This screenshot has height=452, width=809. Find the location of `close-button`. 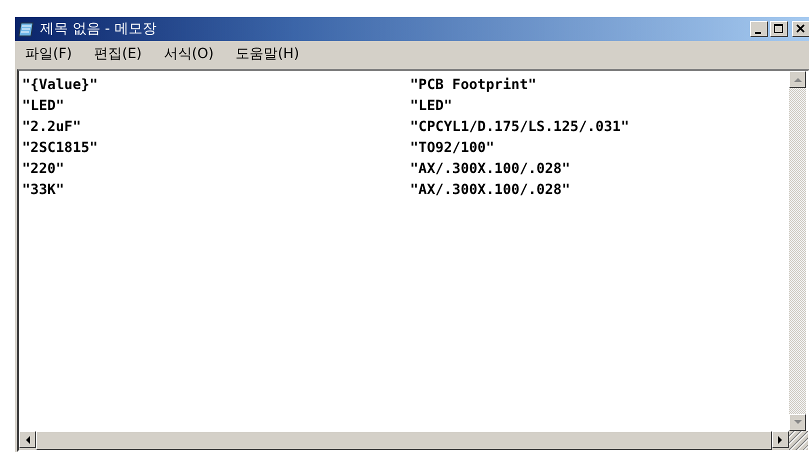

close-button is located at coordinates (800, 29).